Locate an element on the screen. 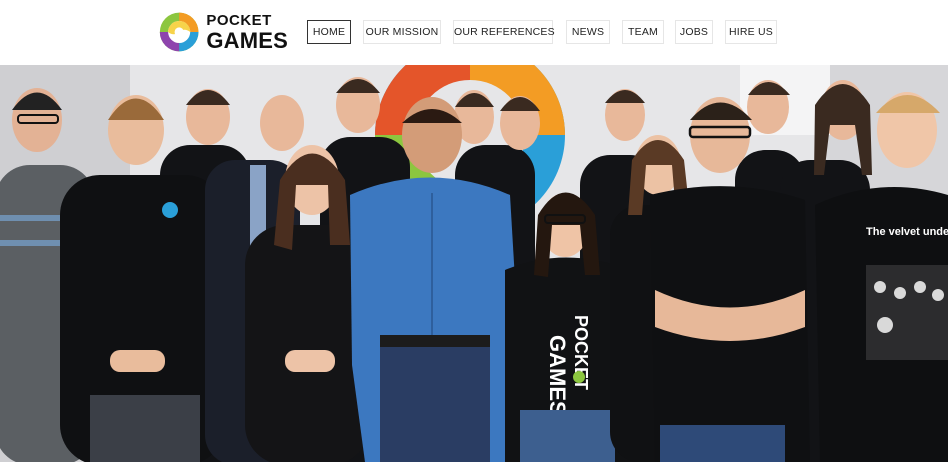 This screenshot has height=462, width=948. logo-wordmark: POCKET GAMES is located at coordinates (247, 32).